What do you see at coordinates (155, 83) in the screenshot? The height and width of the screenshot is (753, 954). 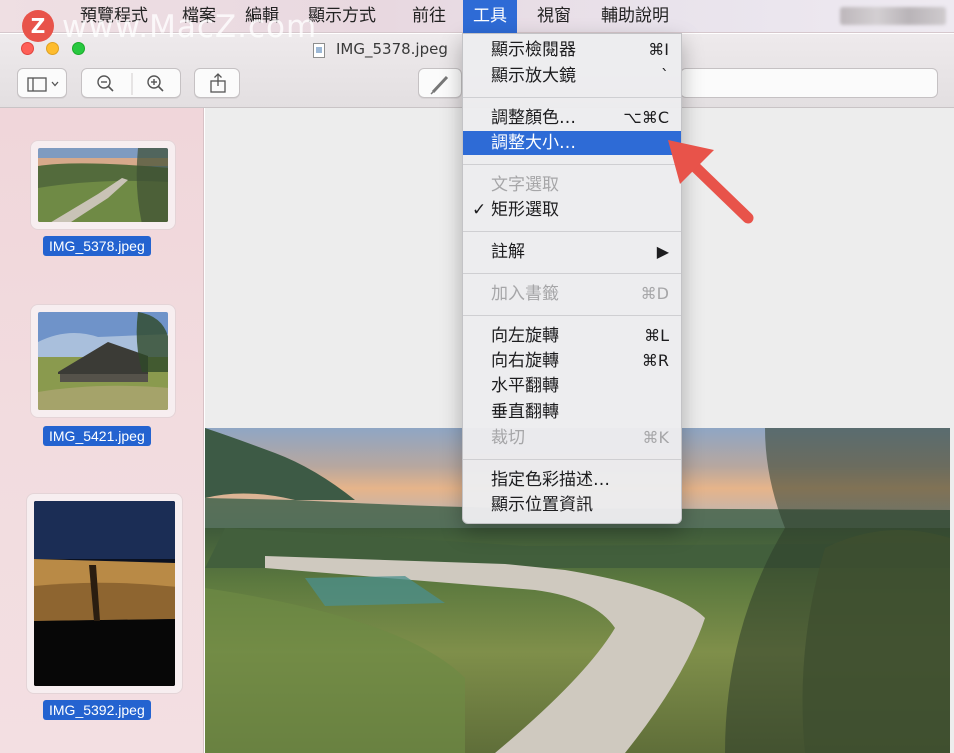 I see `zoom-in-icon` at bounding box center [155, 83].